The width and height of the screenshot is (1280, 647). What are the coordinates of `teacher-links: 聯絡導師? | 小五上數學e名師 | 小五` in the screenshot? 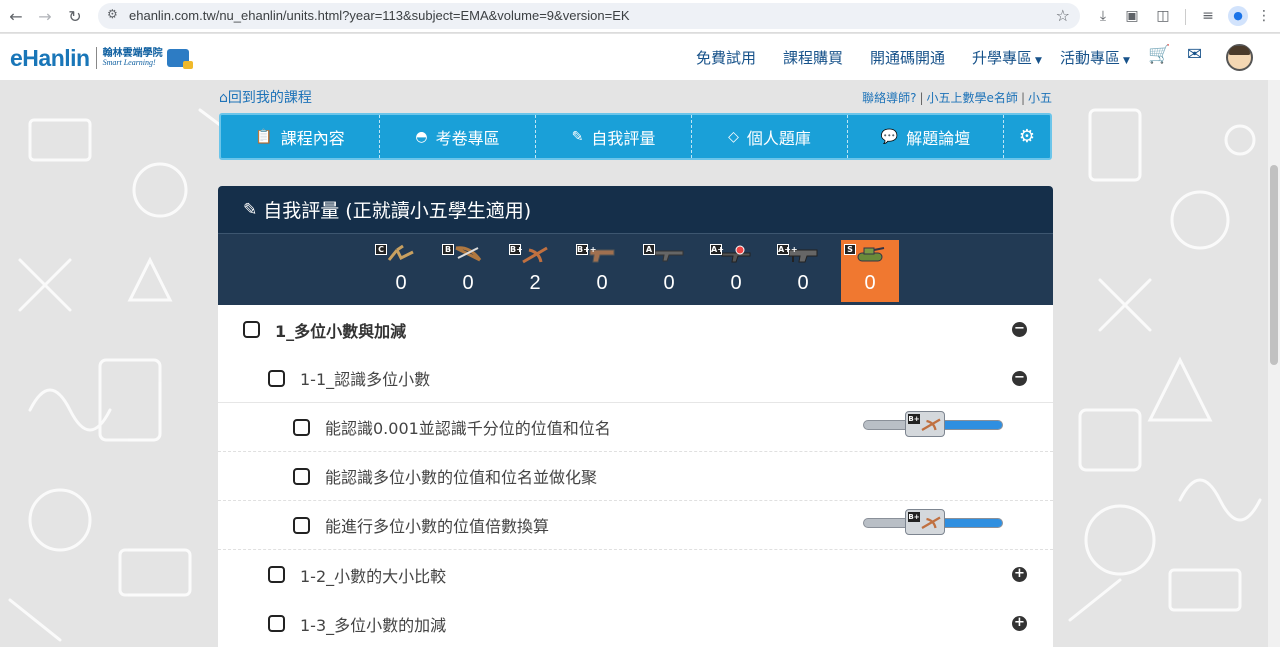 It's located at (957, 97).